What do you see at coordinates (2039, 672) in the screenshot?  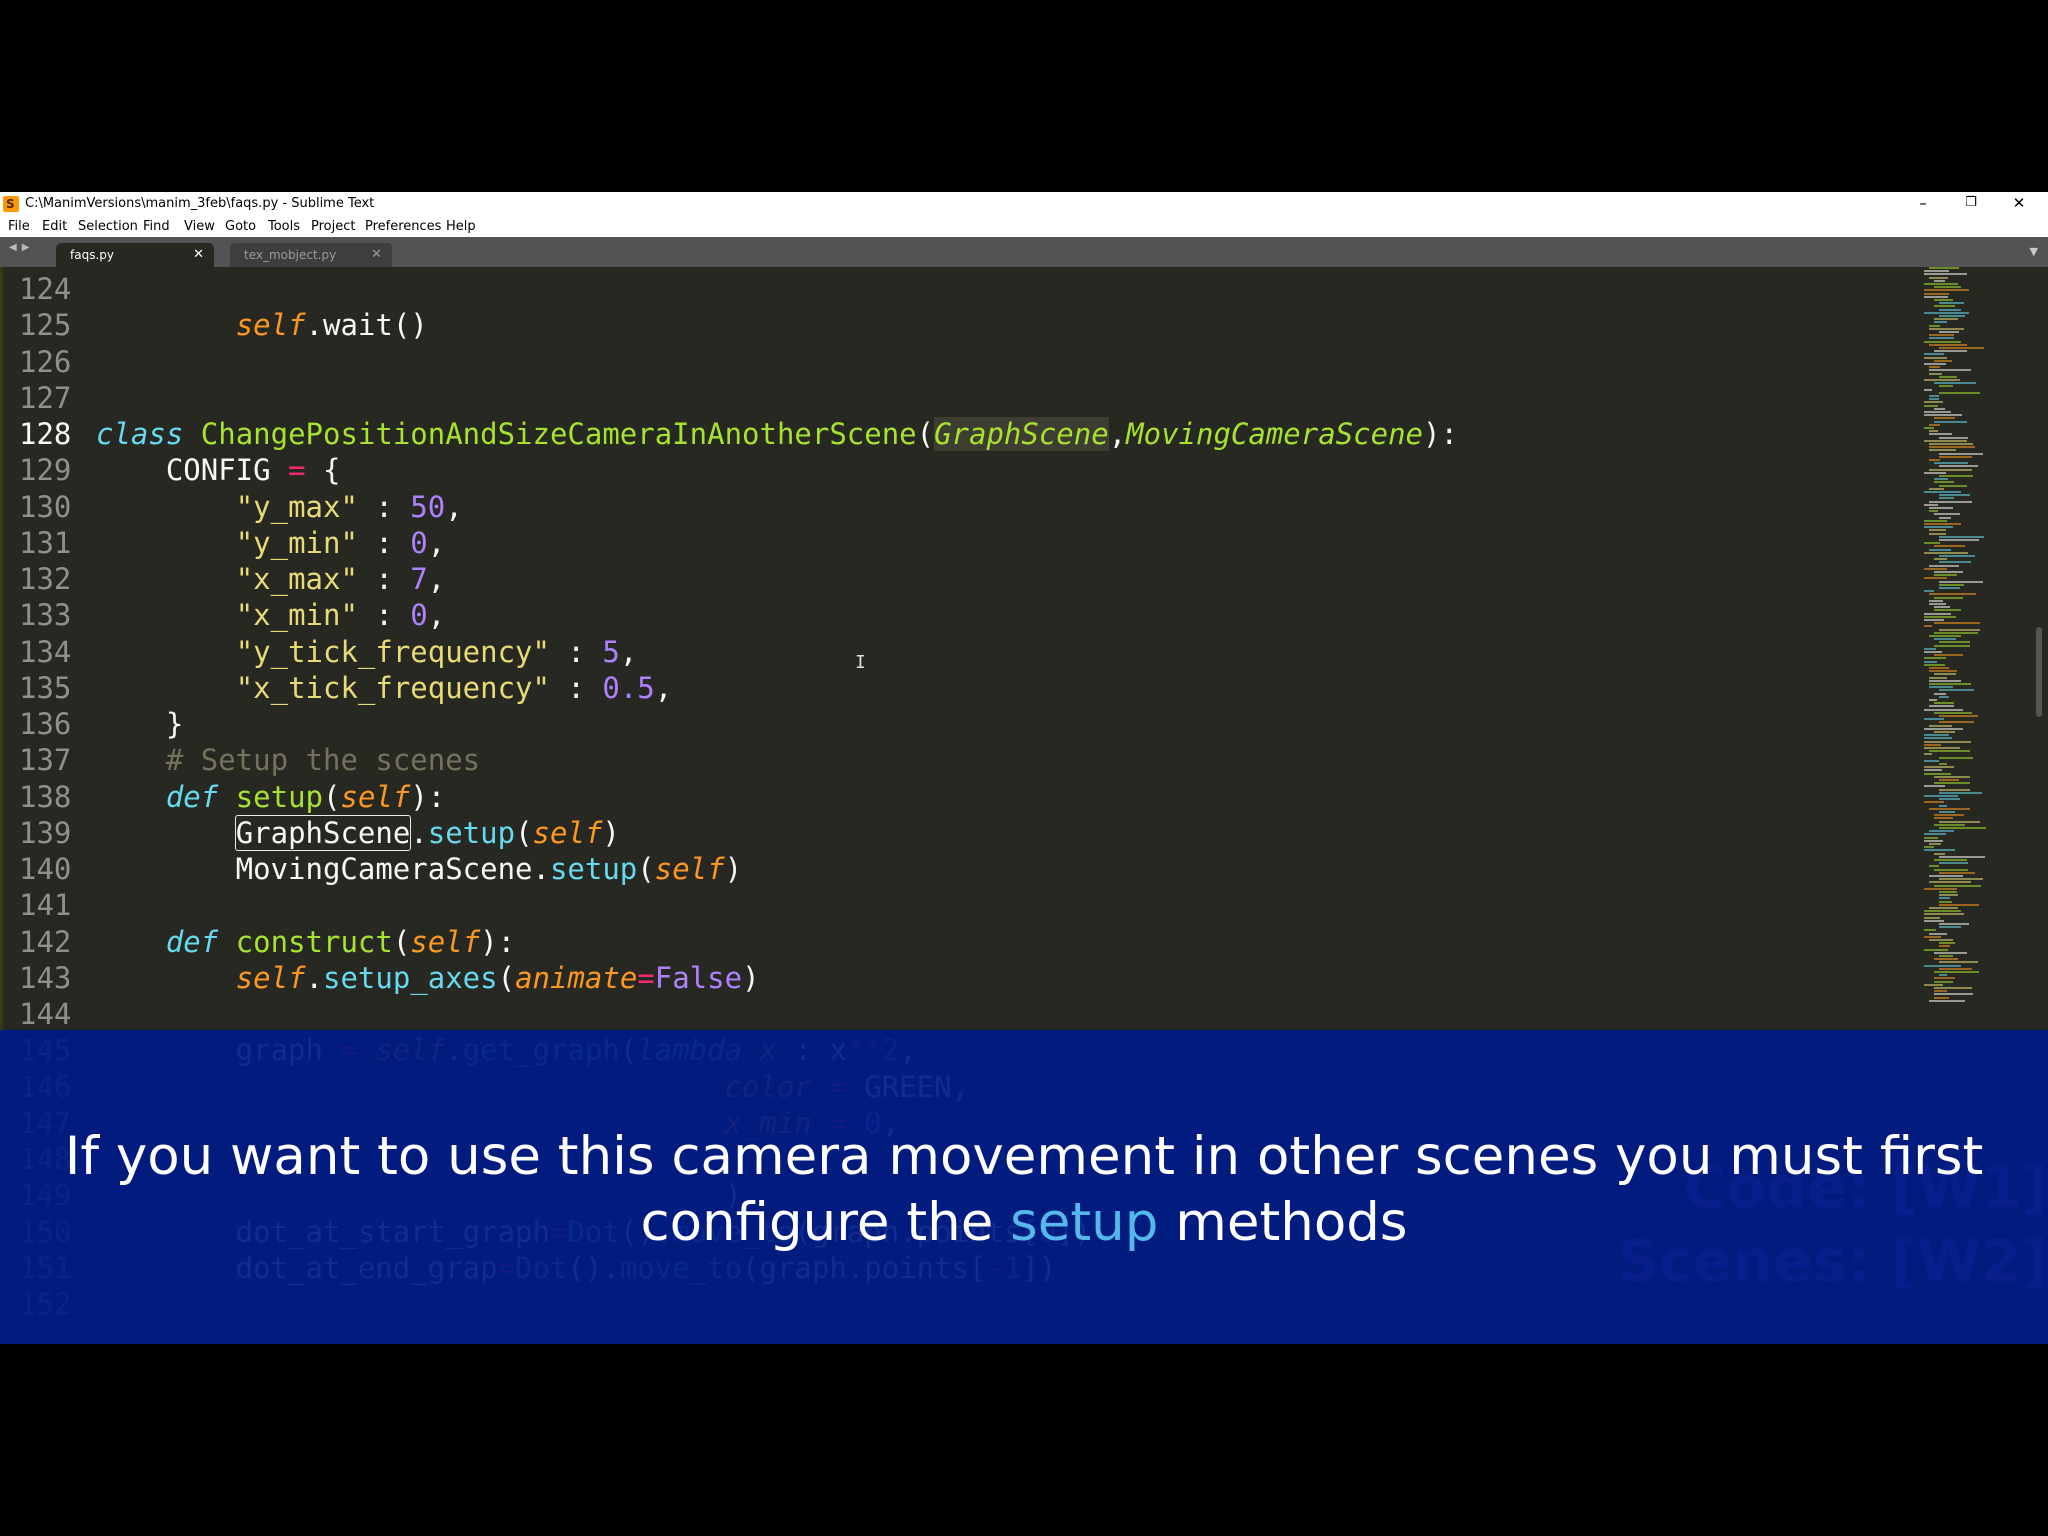 I see `vertical-scrollbar` at bounding box center [2039, 672].